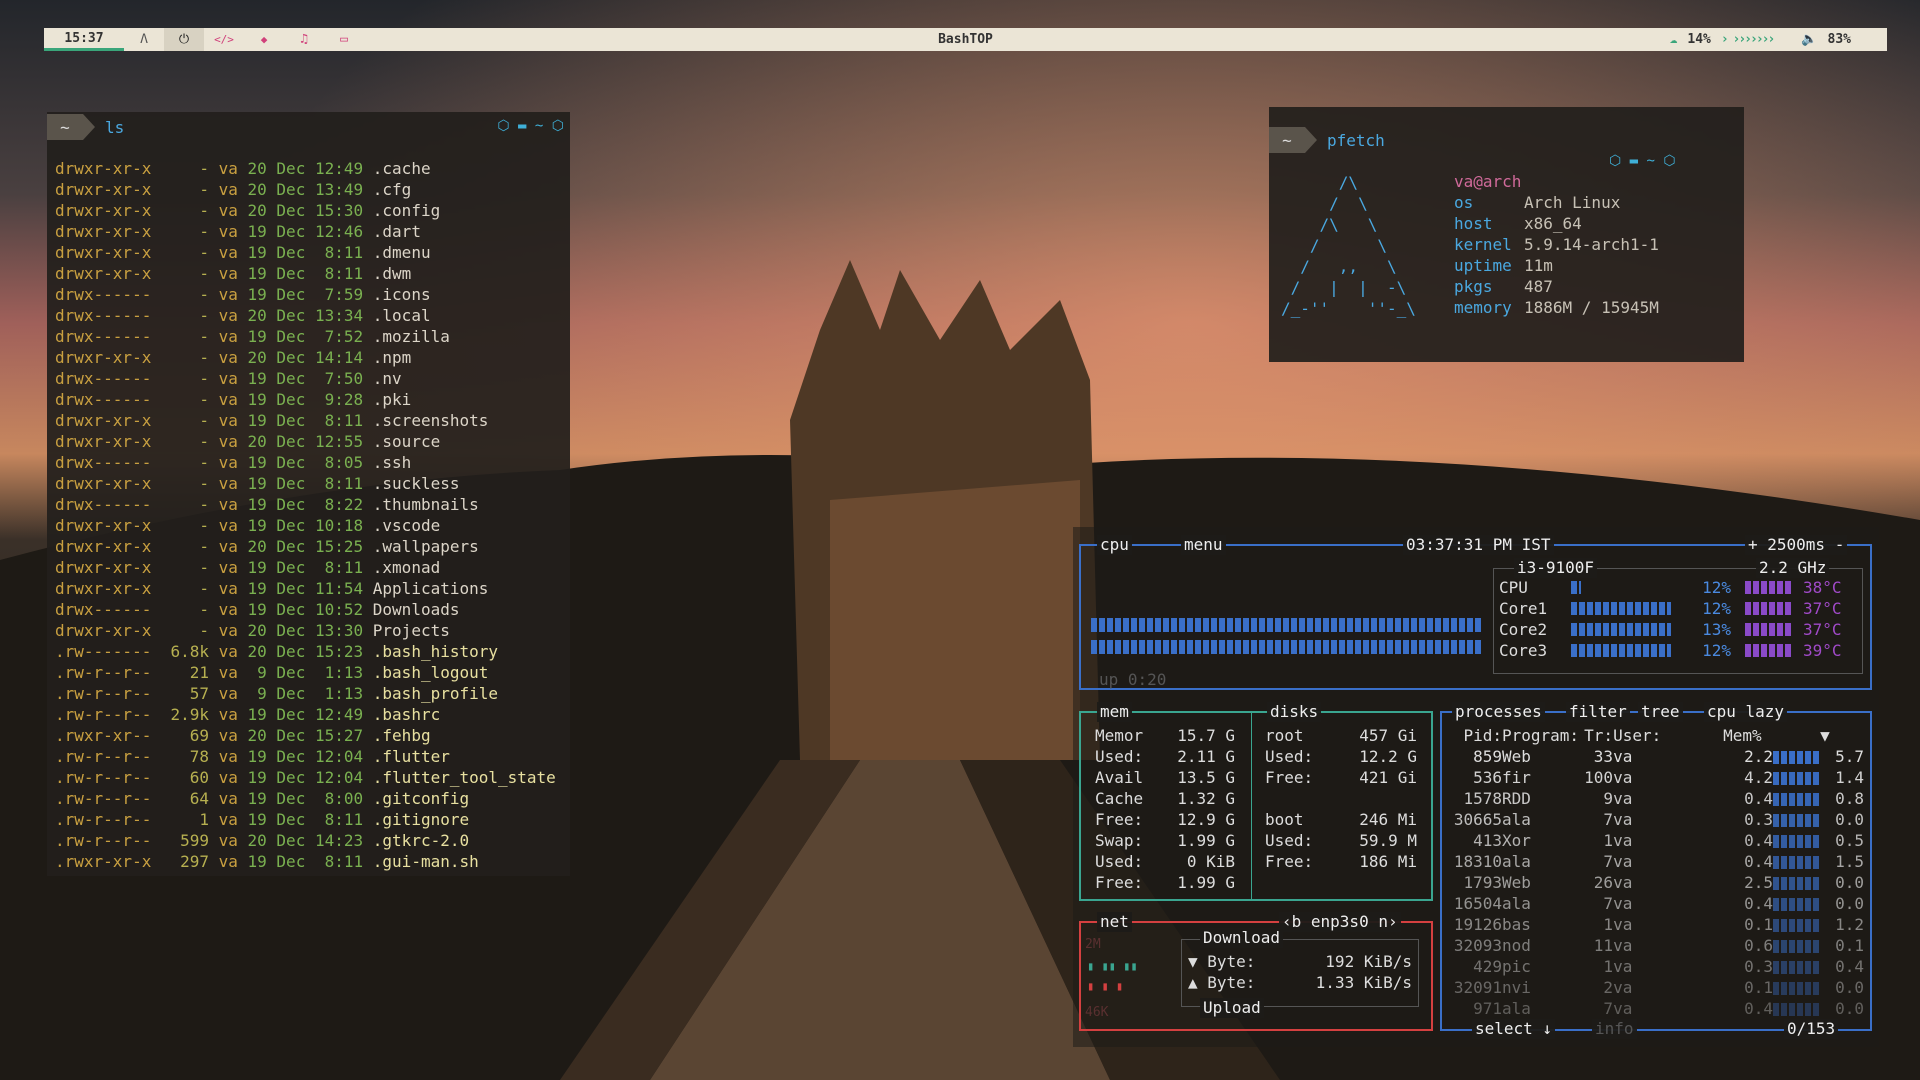  Describe the element at coordinates (406, 210) in the screenshot. I see `file-name: .config` at that location.